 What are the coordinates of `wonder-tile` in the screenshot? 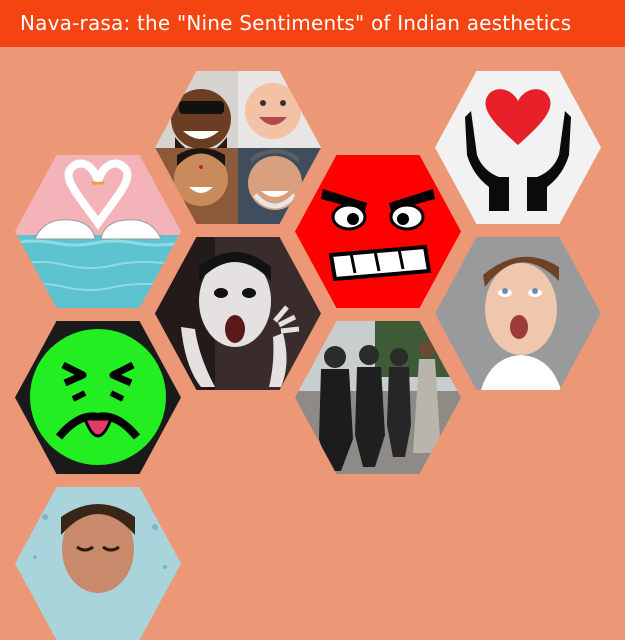 It's located at (518, 313).